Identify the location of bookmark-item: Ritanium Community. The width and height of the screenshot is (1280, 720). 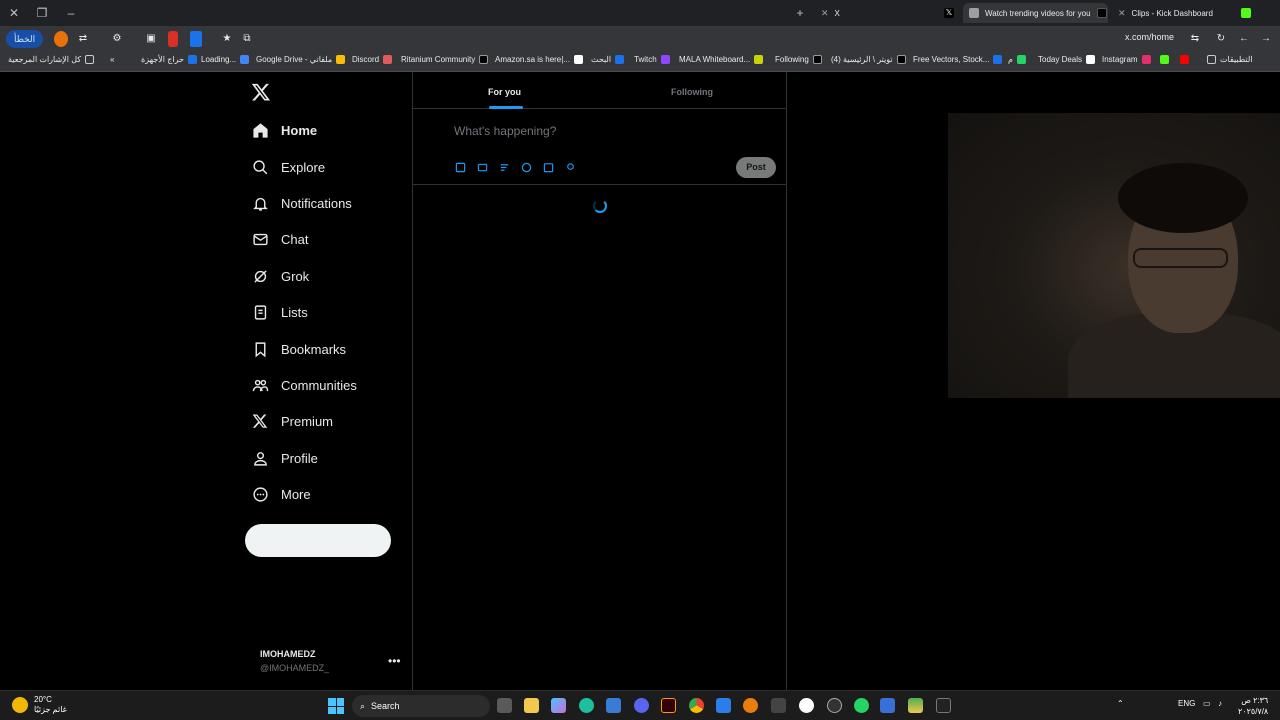
(445, 59).